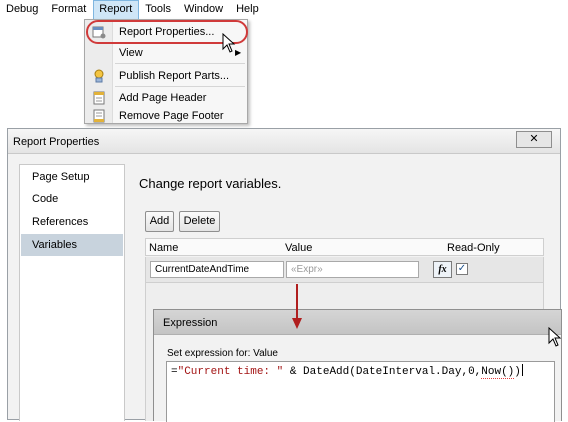 Image resolution: width=568 pixels, height=422 pixels. What do you see at coordinates (72, 199) in the screenshot?
I see `nav-item-code: Code` at bounding box center [72, 199].